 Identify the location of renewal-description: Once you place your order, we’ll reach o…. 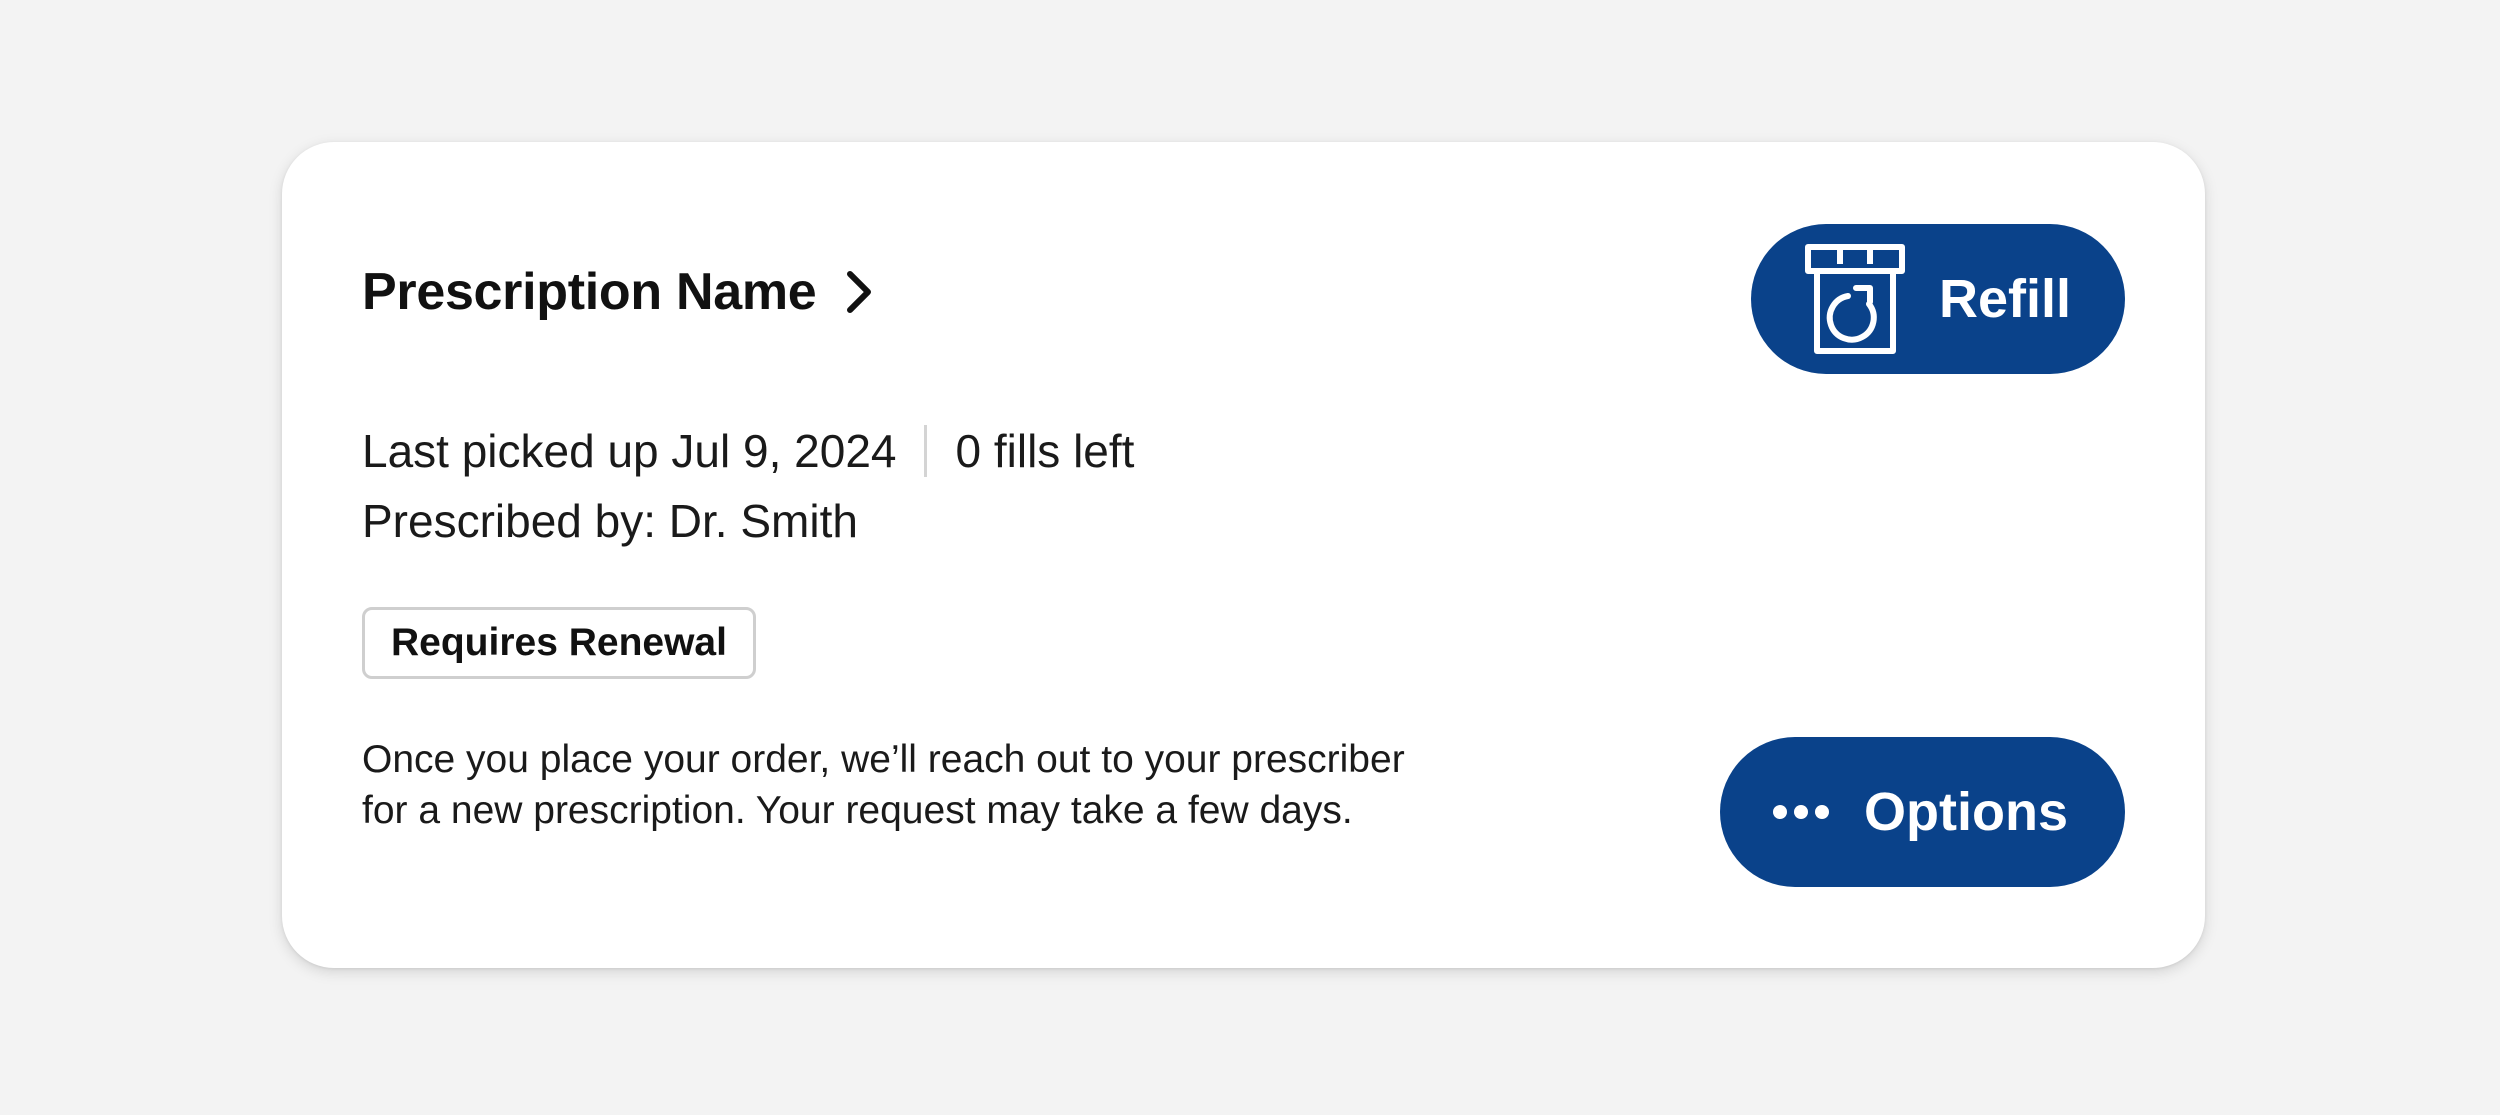
(883, 785).